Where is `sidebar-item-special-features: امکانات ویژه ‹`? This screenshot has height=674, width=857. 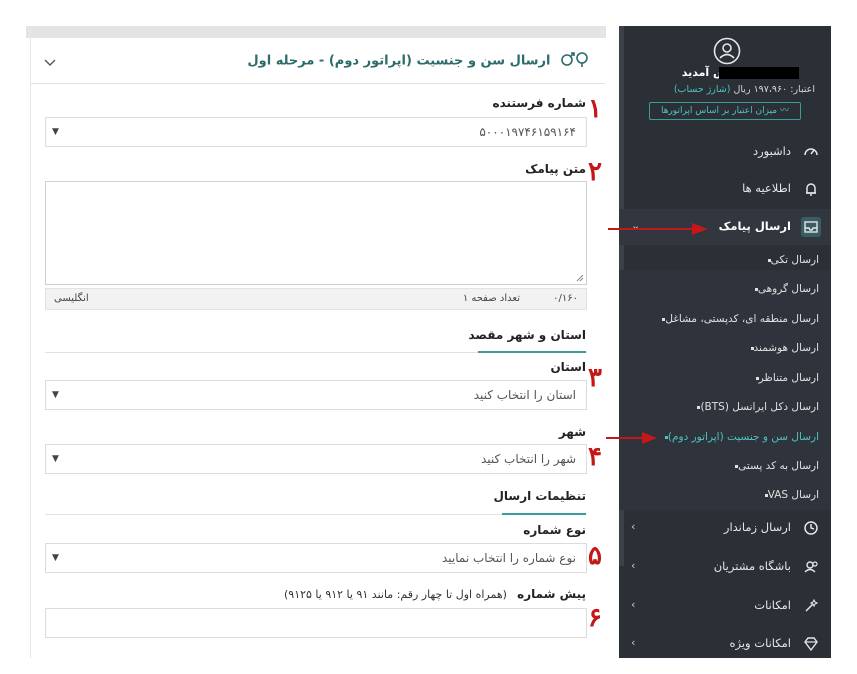
sidebar-item-special-features: امکانات ویژه ‹ is located at coordinates (725, 642).